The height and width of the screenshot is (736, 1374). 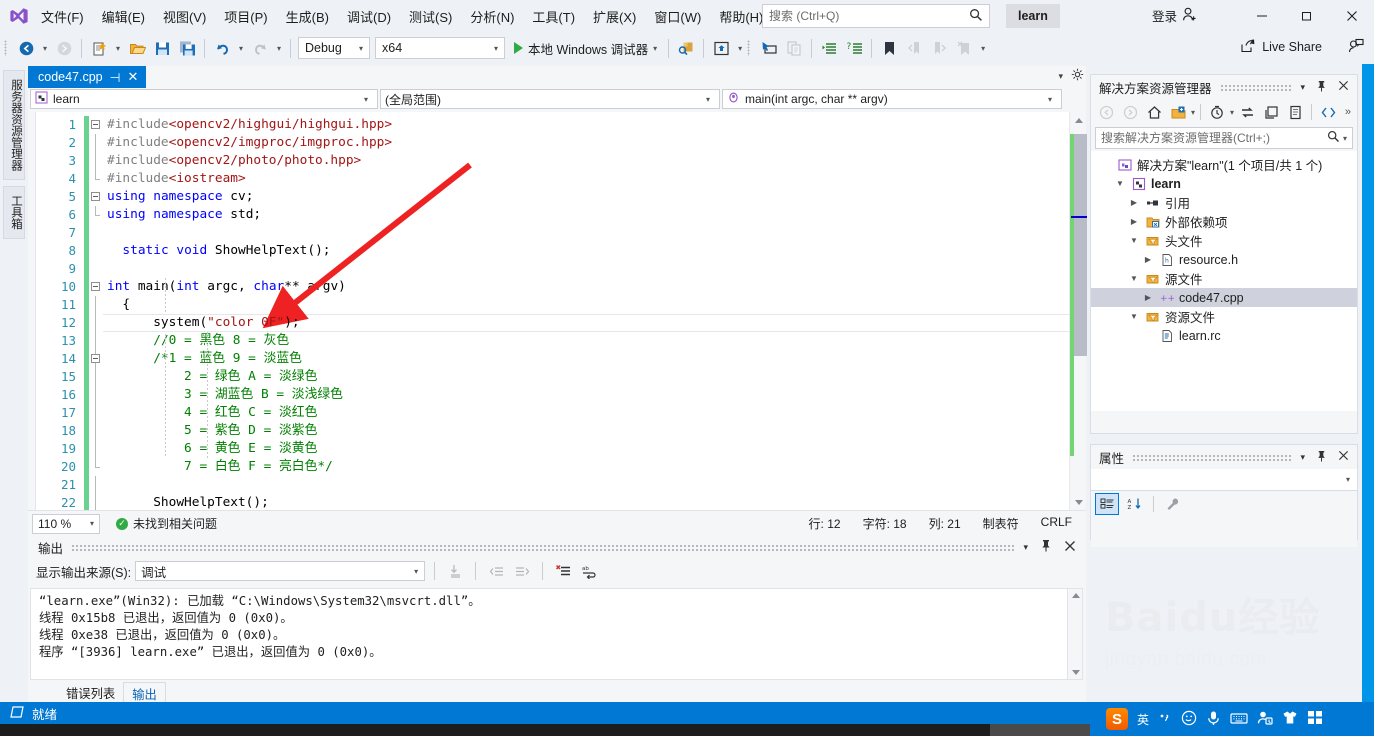 I want to click on previous-bookmark-icon, so click(x=914, y=48).